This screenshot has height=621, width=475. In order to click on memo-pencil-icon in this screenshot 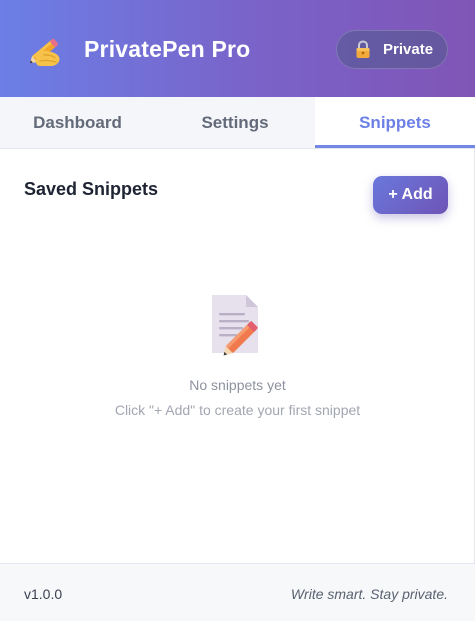, I will do `click(235, 325)`.